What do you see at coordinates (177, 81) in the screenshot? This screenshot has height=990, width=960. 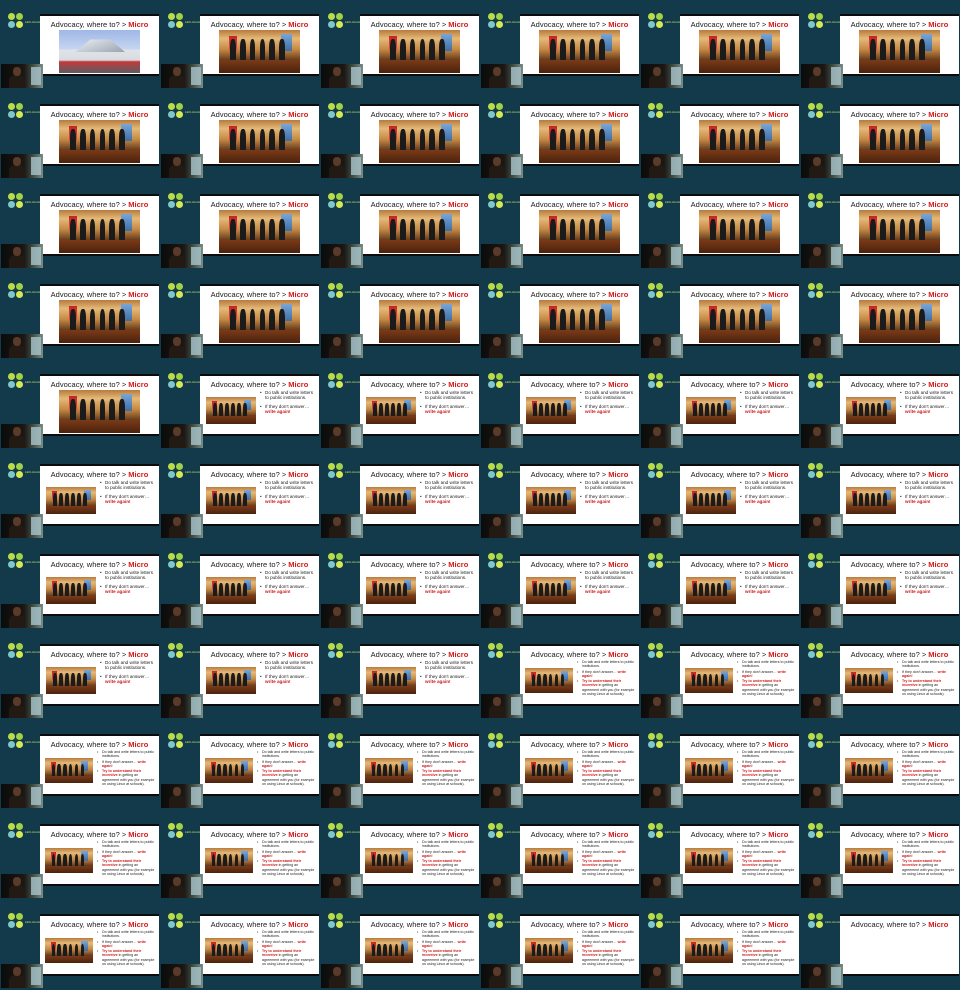 I see `speaker-body` at bounding box center [177, 81].